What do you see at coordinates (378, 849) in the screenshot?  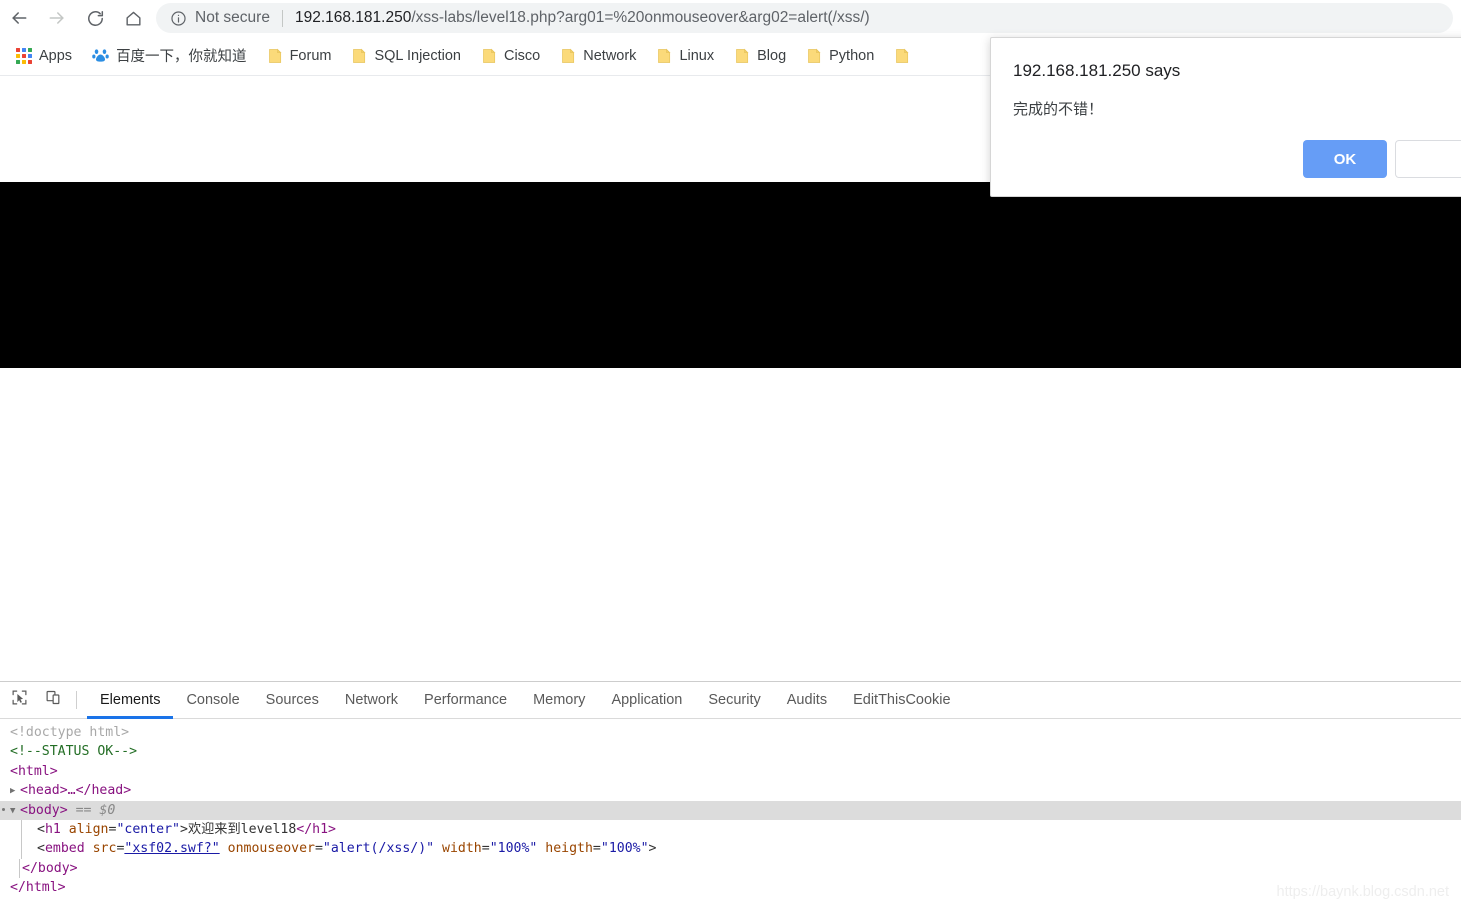 I see `embed-onmouseover-attr-value: "alert(/xss/)"` at bounding box center [378, 849].